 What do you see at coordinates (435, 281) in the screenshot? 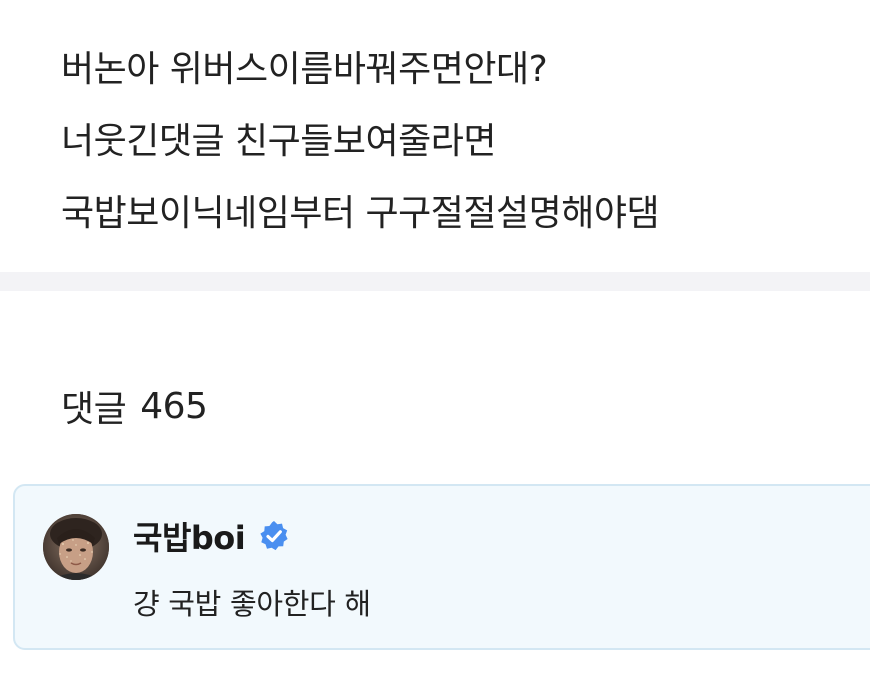
I see `section-divider` at bounding box center [435, 281].